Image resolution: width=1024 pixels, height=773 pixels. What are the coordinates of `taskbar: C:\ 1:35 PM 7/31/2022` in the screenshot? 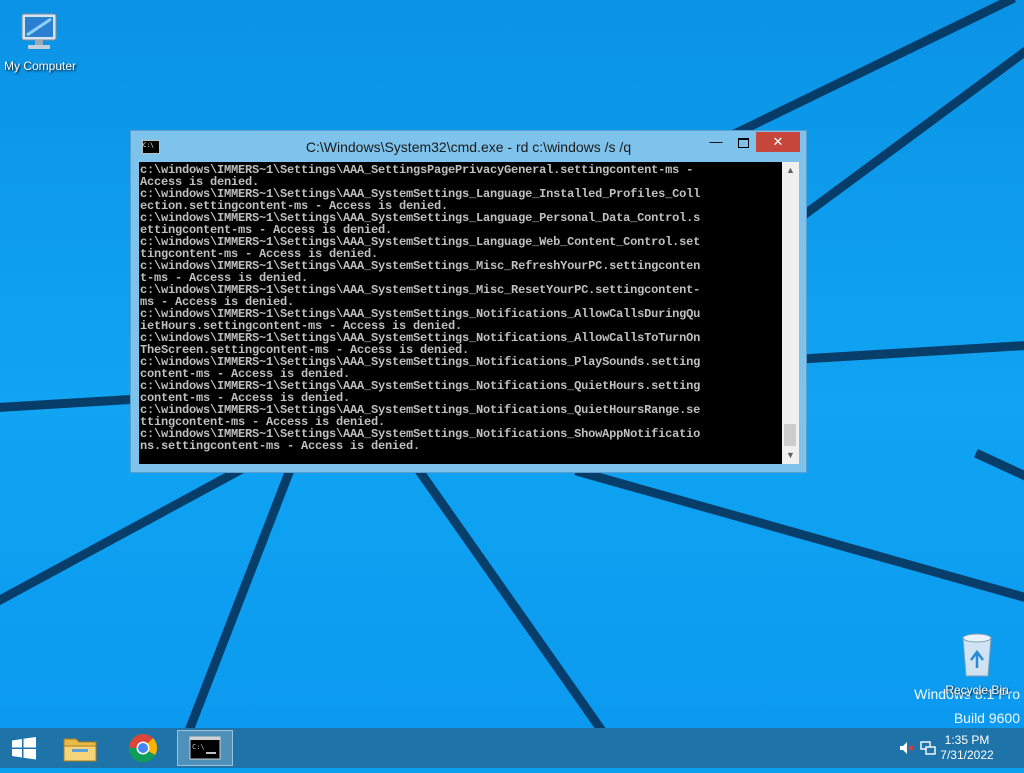 It's located at (512, 748).